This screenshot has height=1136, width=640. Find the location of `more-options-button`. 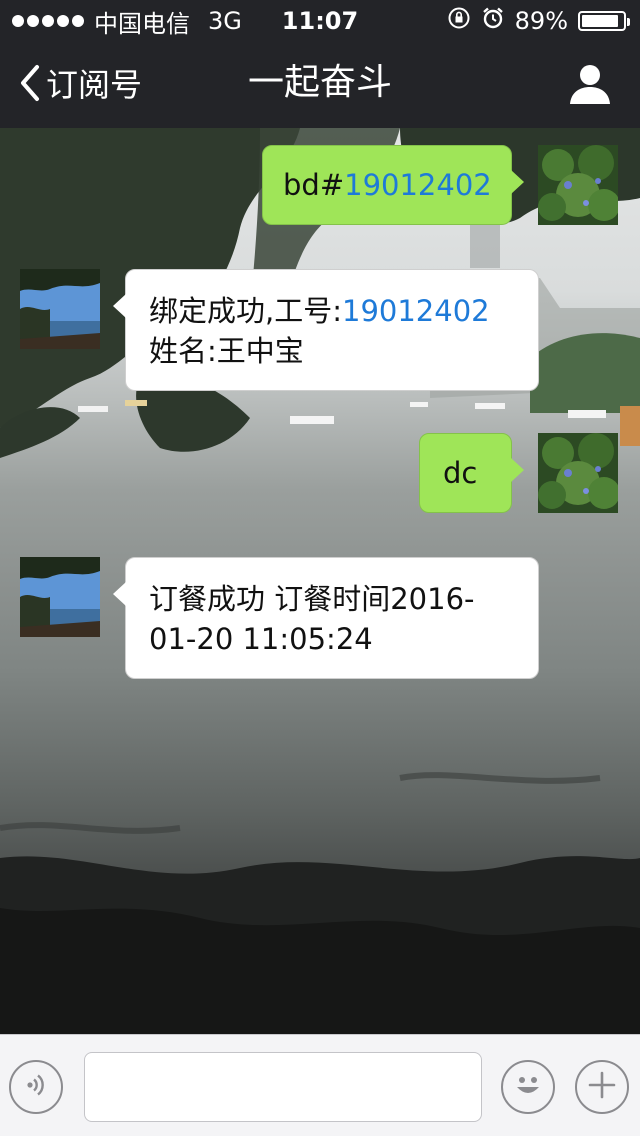

more-options-button is located at coordinates (602, 1087).